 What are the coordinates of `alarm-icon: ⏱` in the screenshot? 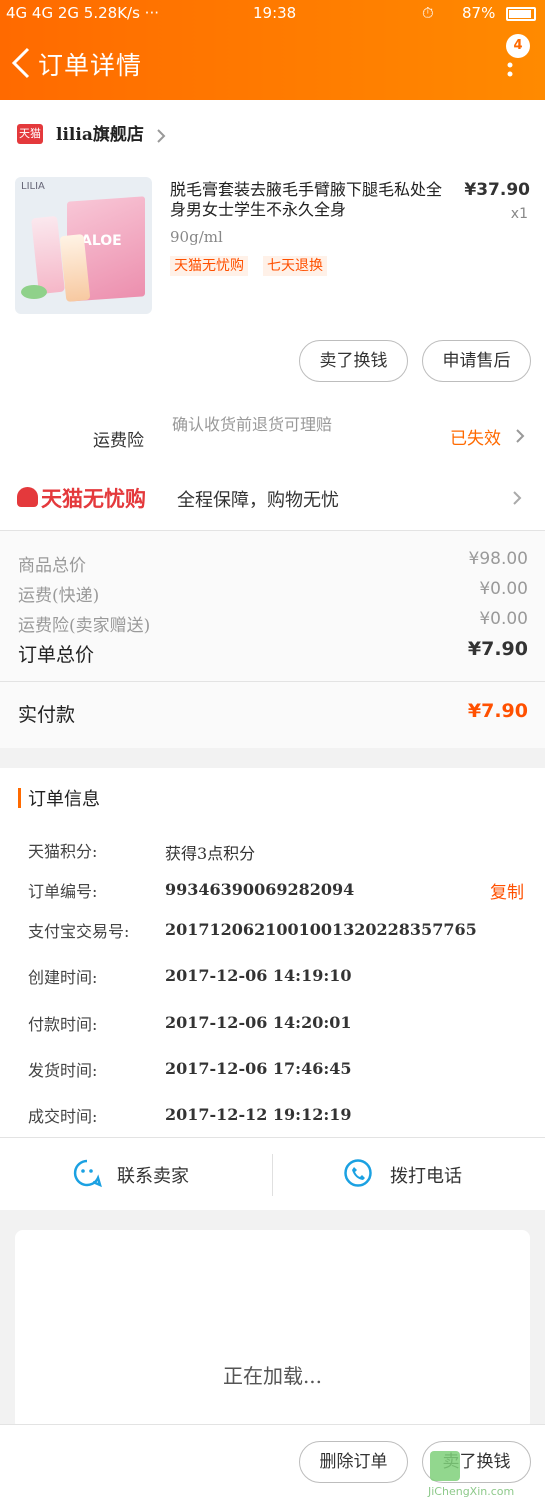 It's located at (428, 13).